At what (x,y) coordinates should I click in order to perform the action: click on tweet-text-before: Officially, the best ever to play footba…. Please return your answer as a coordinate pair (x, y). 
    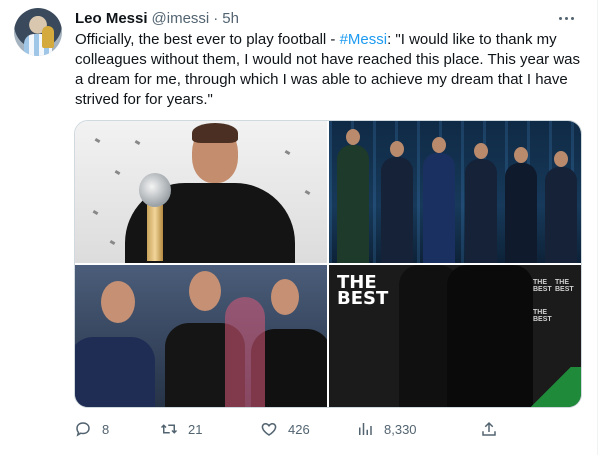
    Looking at the image, I should click on (207, 39).